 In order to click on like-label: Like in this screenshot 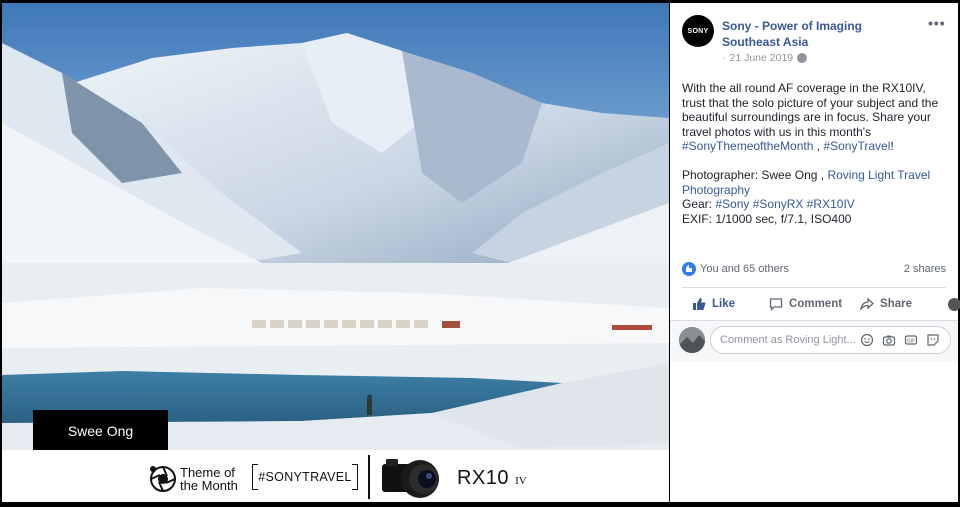, I will do `click(724, 304)`.